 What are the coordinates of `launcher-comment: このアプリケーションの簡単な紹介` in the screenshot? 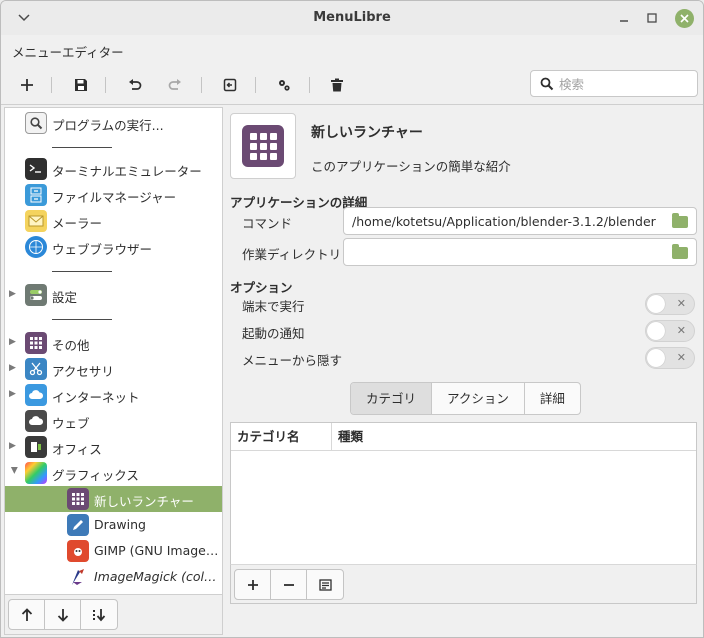 It's located at (411, 165).